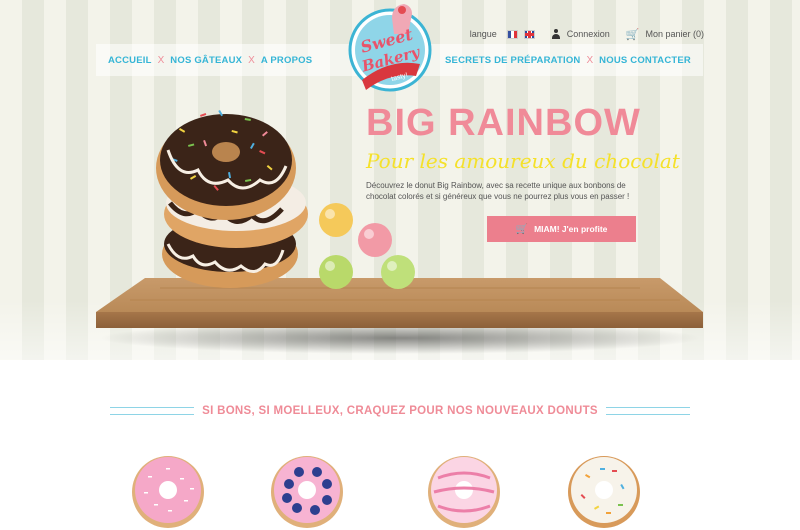 This screenshot has width=800, height=530. What do you see at coordinates (168, 488) in the screenshot?
I see `product-pink-coconut-donut` at bounding box center [168, 488].